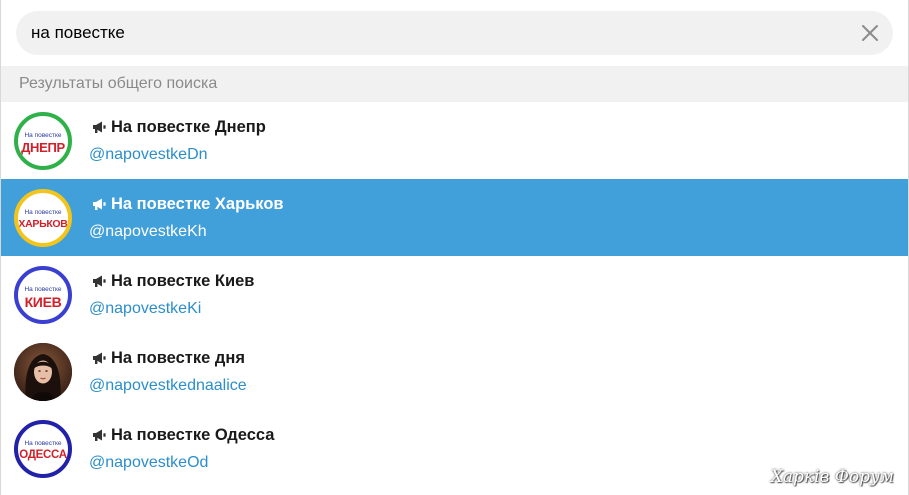  What do you see at coordinates (188, 126) in the screenshot?
I see `result-title: На повестке Днепр` at bounding box center [188, 126].